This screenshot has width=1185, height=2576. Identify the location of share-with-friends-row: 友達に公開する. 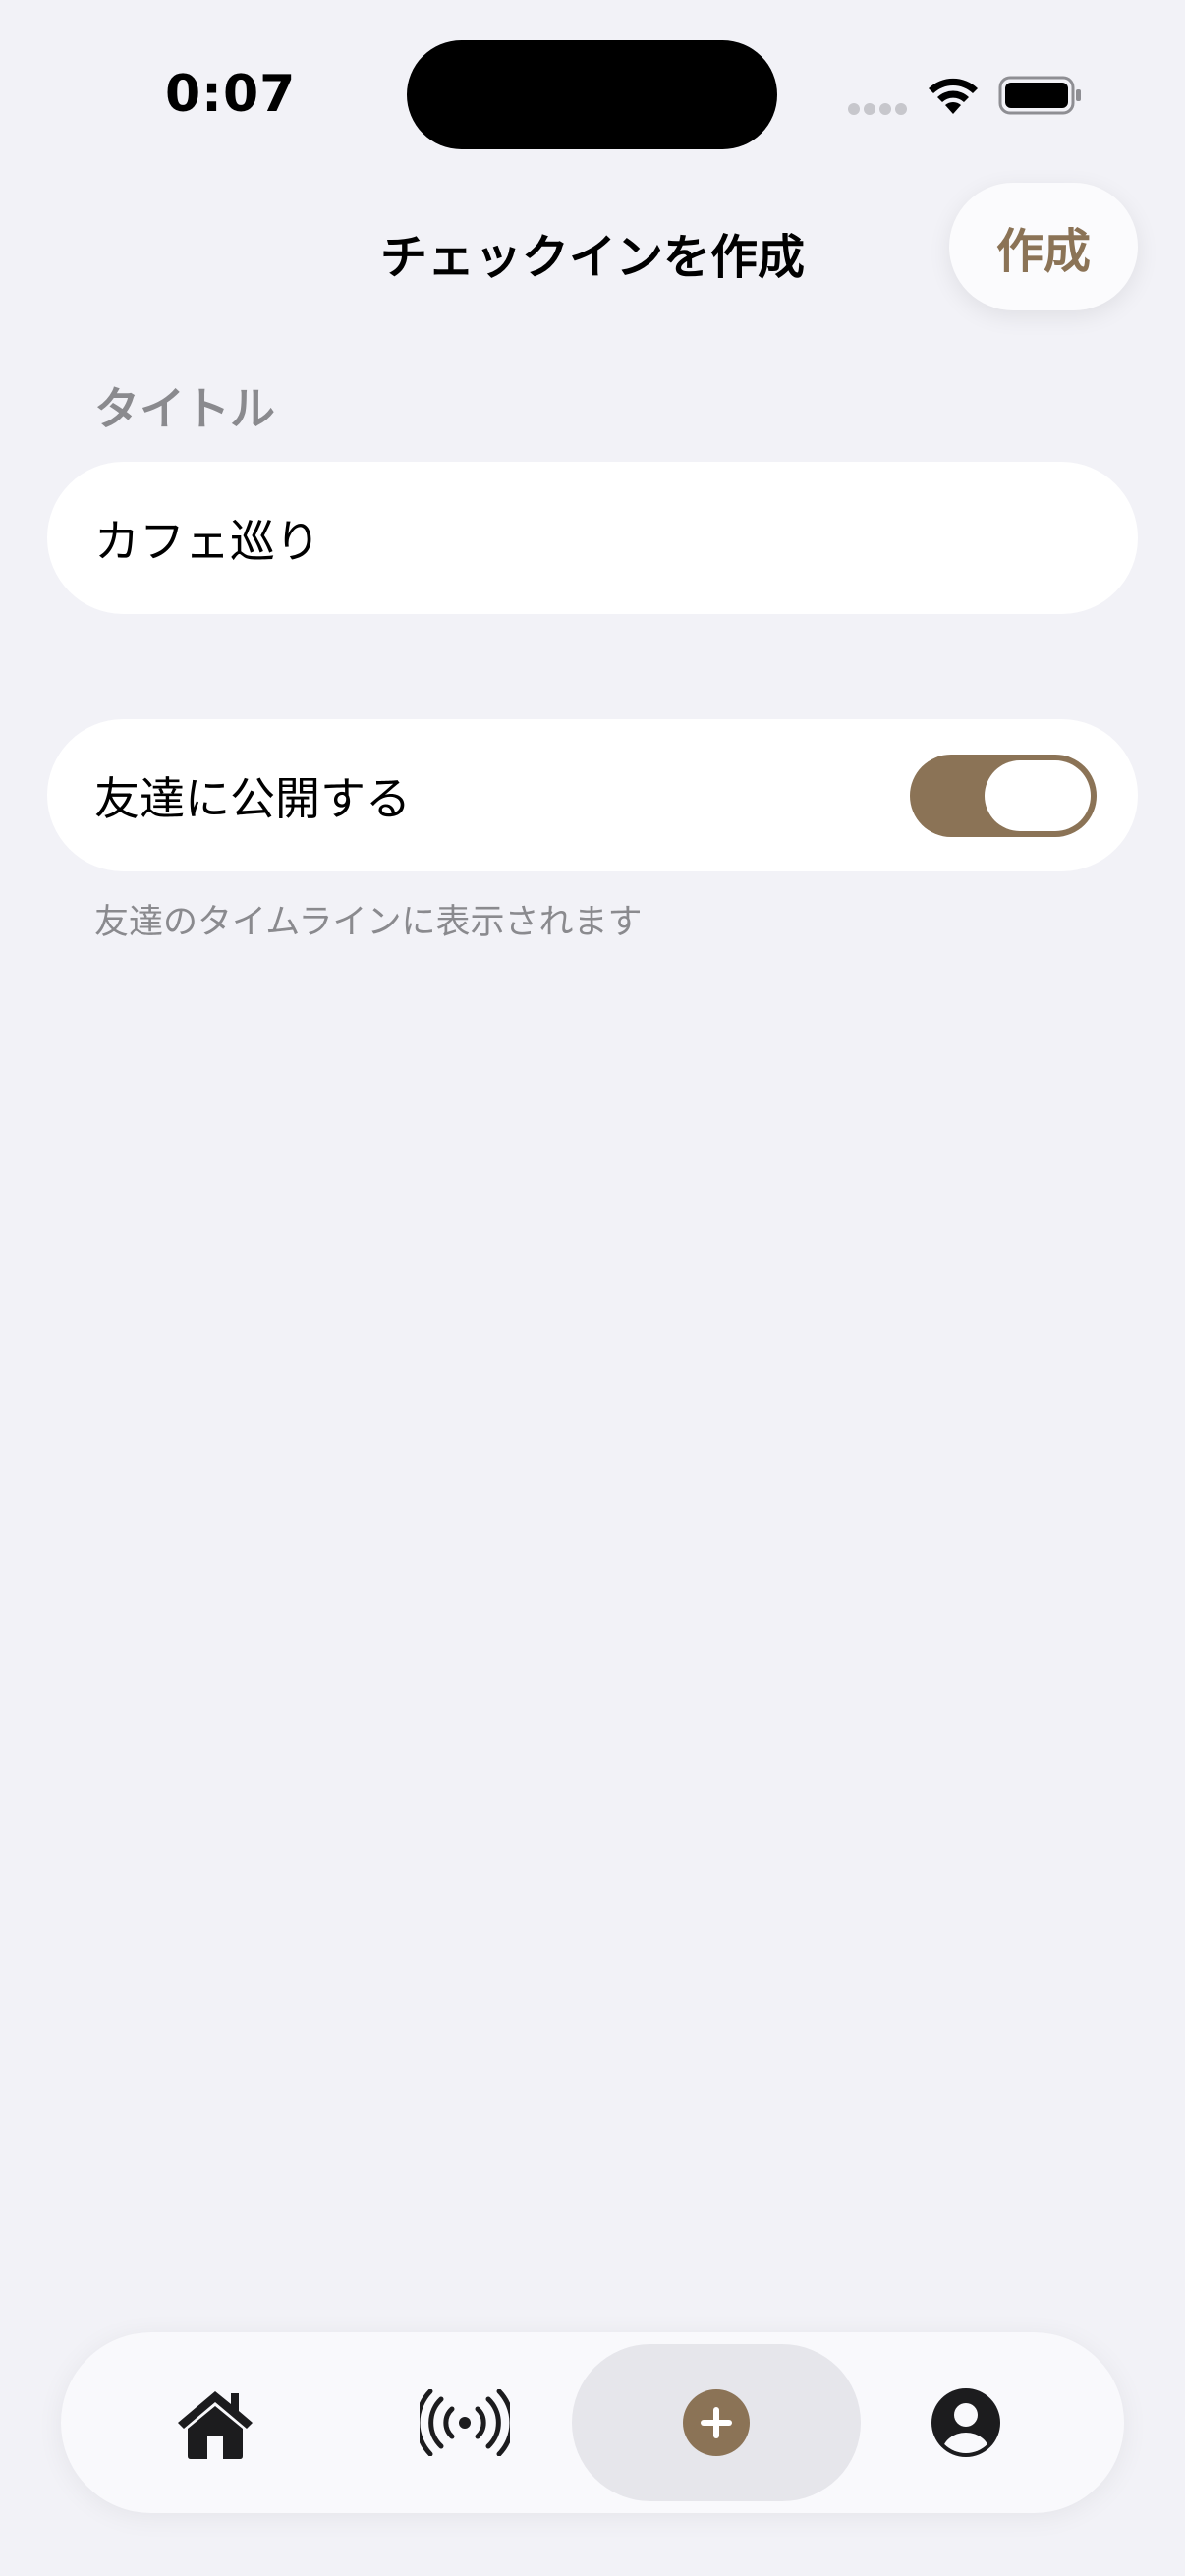
(592, 795).